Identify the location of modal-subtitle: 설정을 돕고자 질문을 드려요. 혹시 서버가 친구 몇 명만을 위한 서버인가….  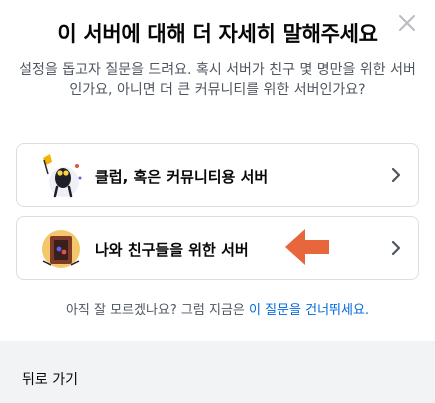
(217, 80).